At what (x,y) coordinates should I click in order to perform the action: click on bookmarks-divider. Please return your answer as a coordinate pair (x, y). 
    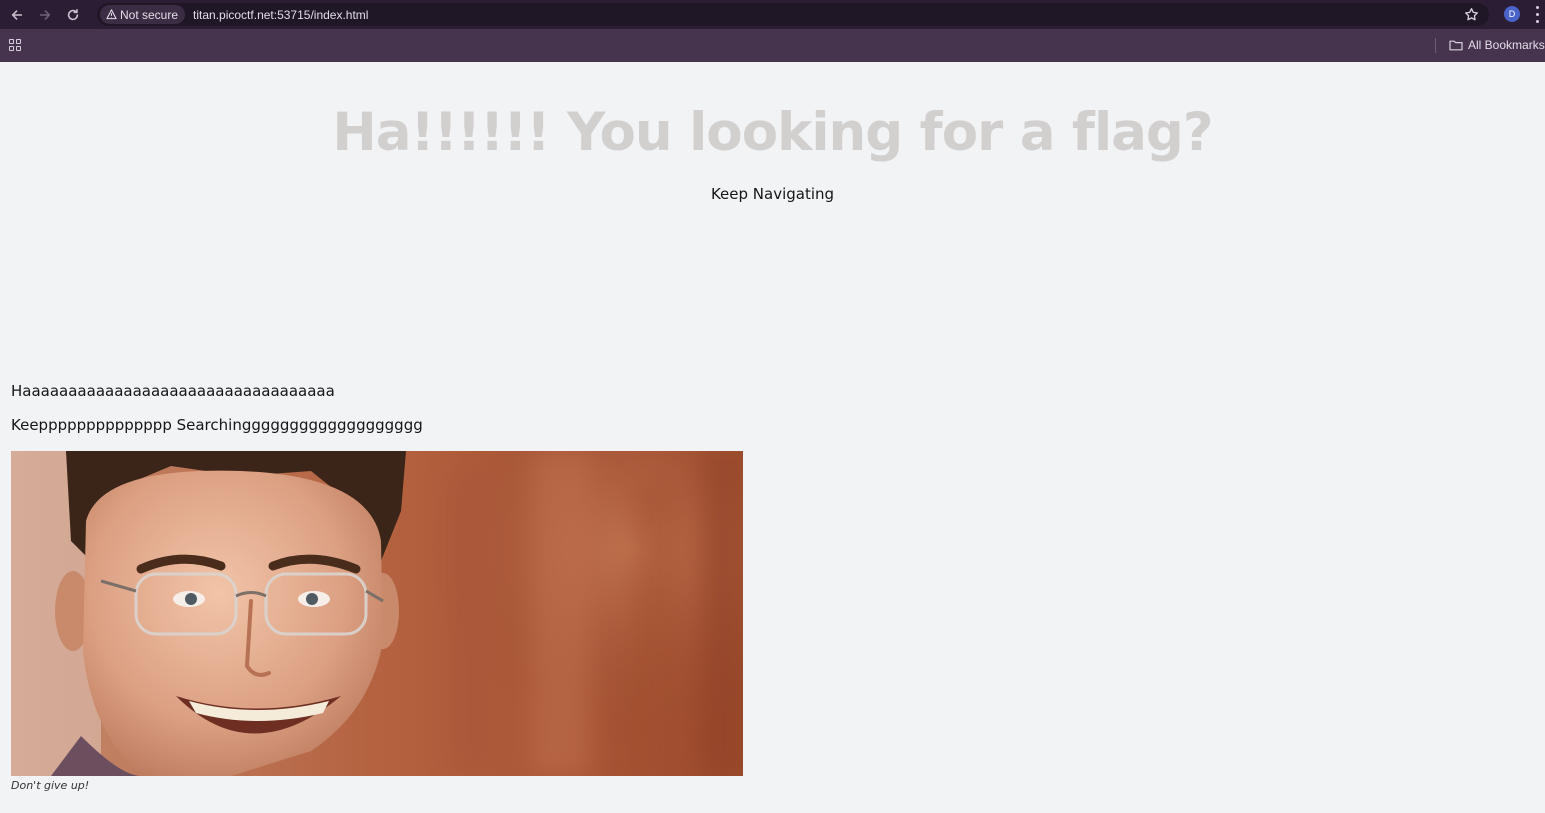
    Looking at the image, I should click on (1435, 45).